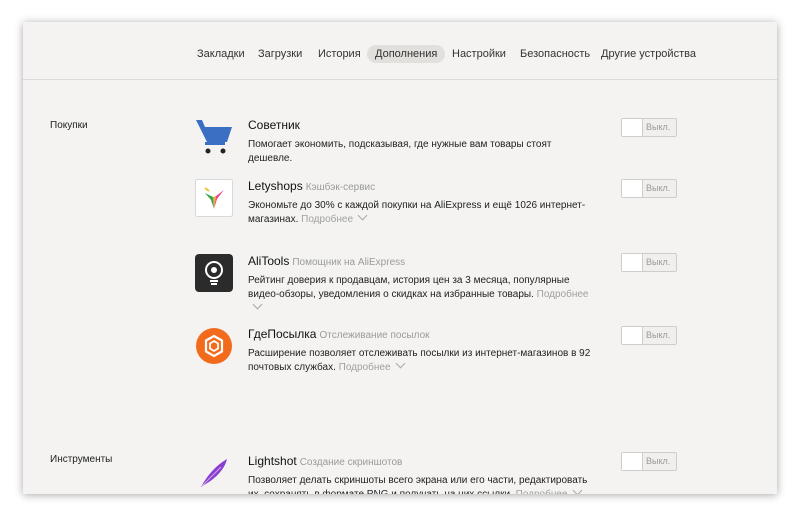  I want to click on extension-name: Советник, so click(274, 125).